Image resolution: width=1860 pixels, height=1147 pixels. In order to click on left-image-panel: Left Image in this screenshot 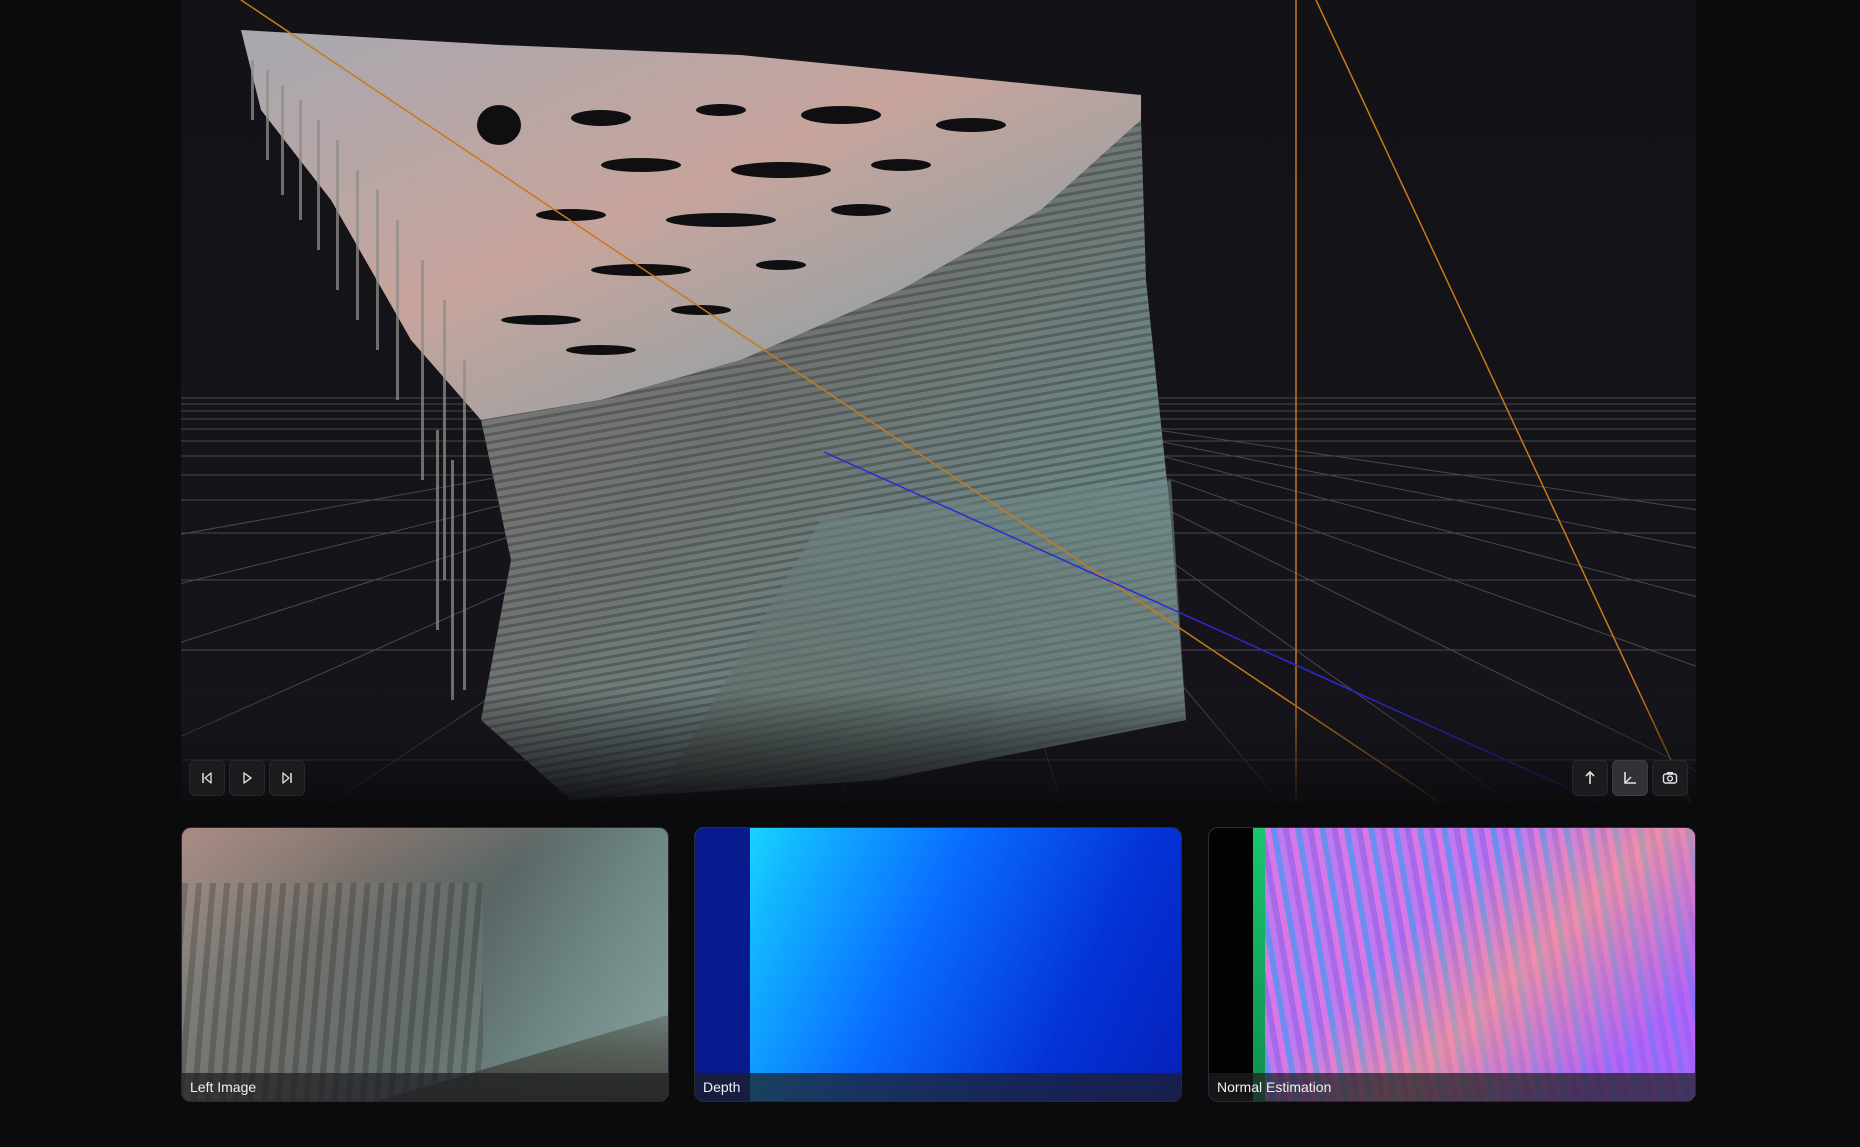, I will do `click(425, 964)`.